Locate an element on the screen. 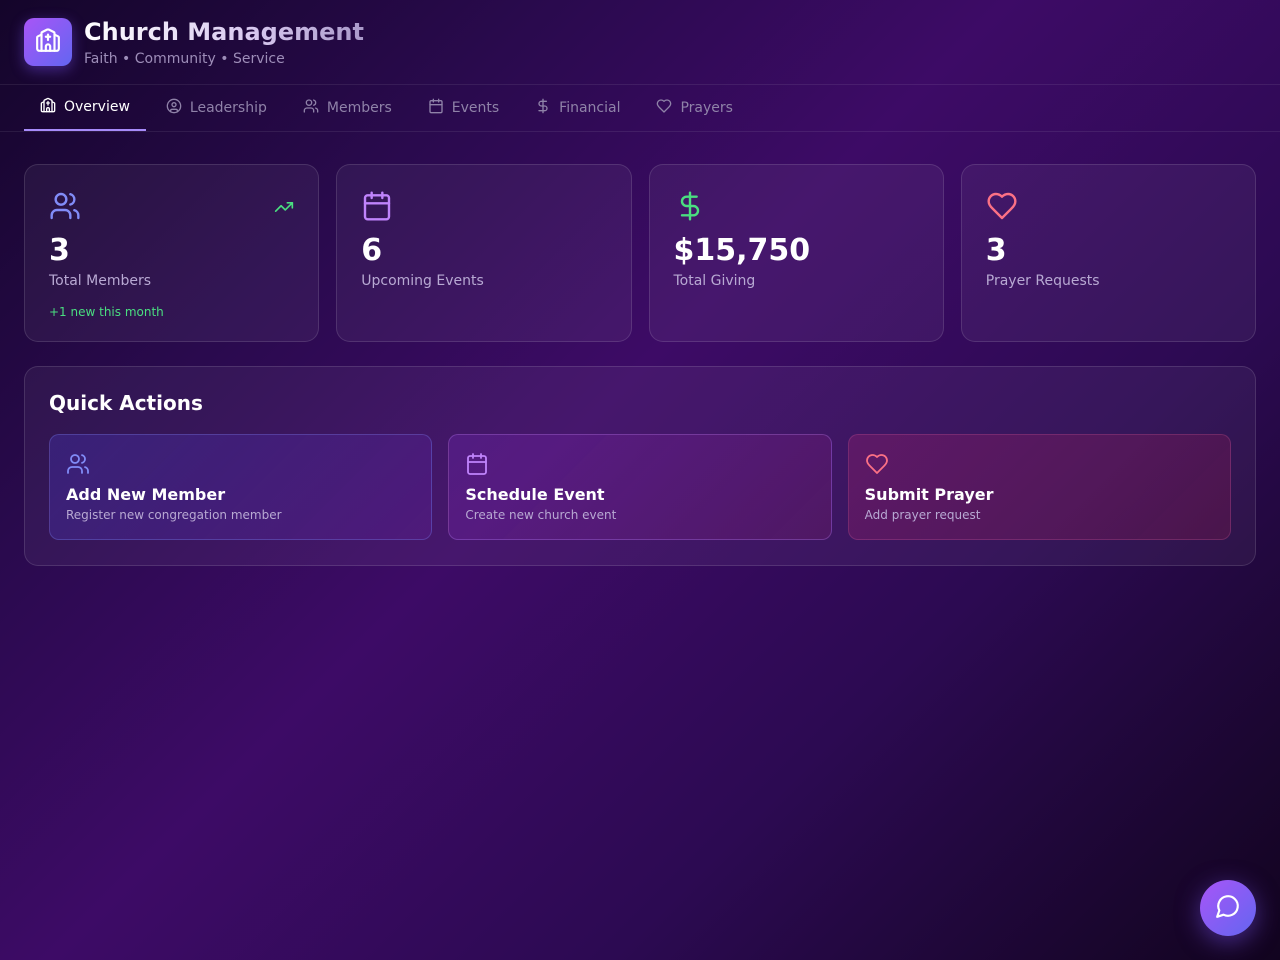 This screenshot has width=1280, height=960. stat-card-giving: $15,750 Total Giving is located at coordinates (796, 253).